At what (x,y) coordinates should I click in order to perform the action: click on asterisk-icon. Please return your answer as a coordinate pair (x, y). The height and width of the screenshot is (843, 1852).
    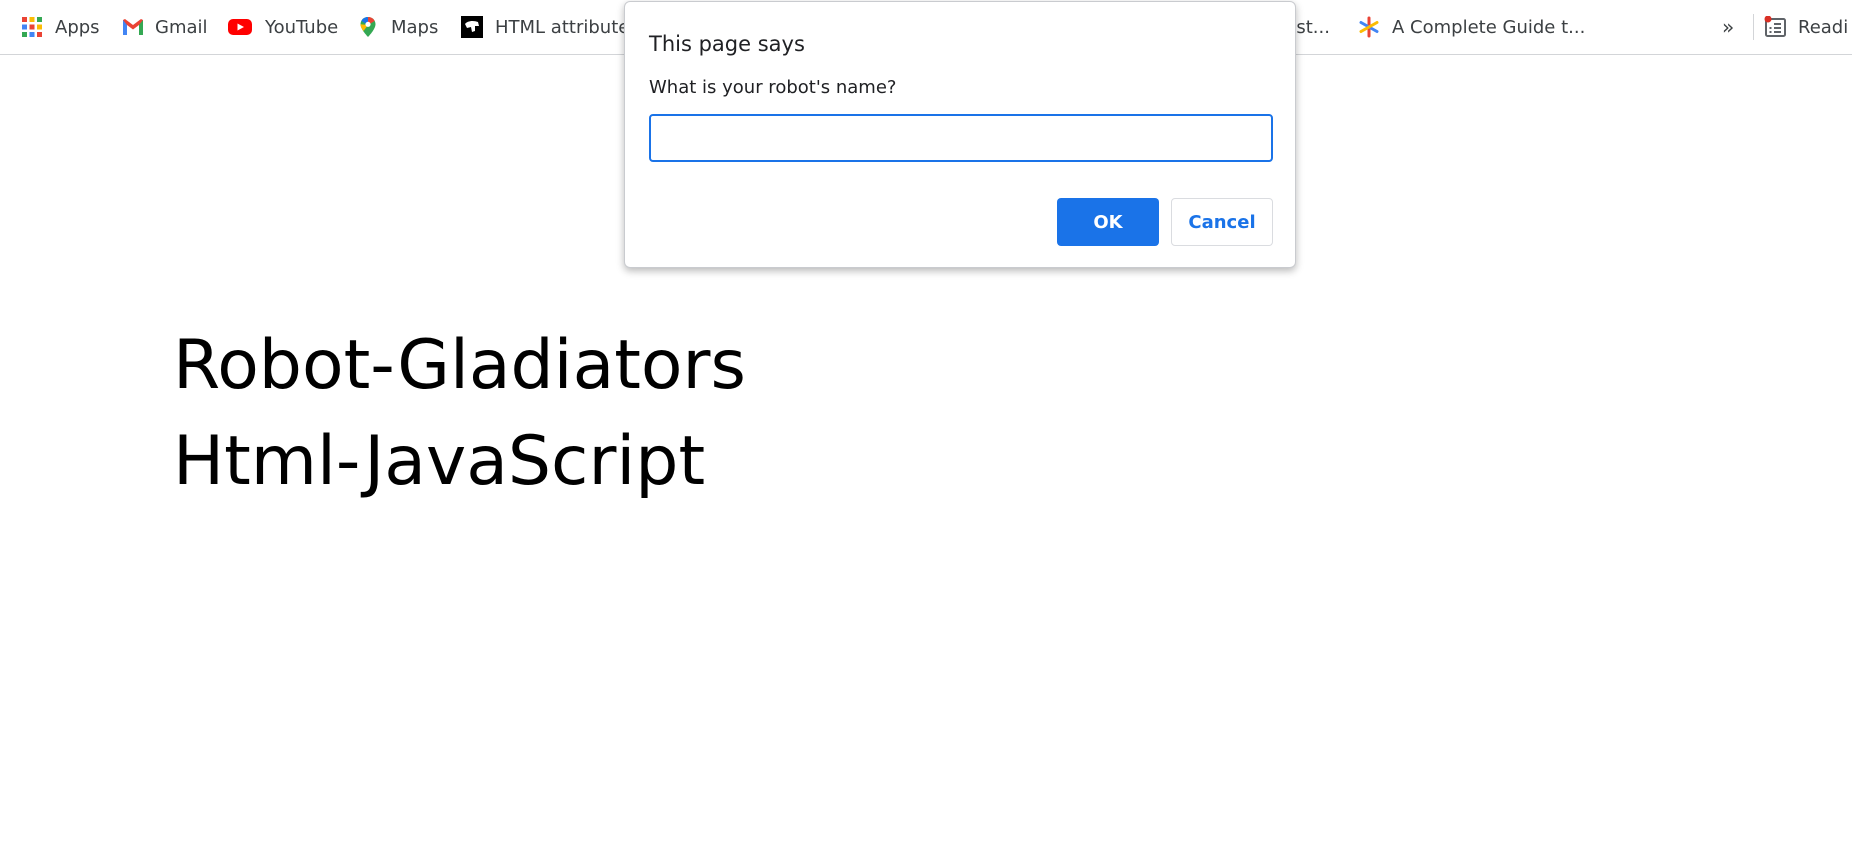
    Looking at the image, I should click on (1369, 27).